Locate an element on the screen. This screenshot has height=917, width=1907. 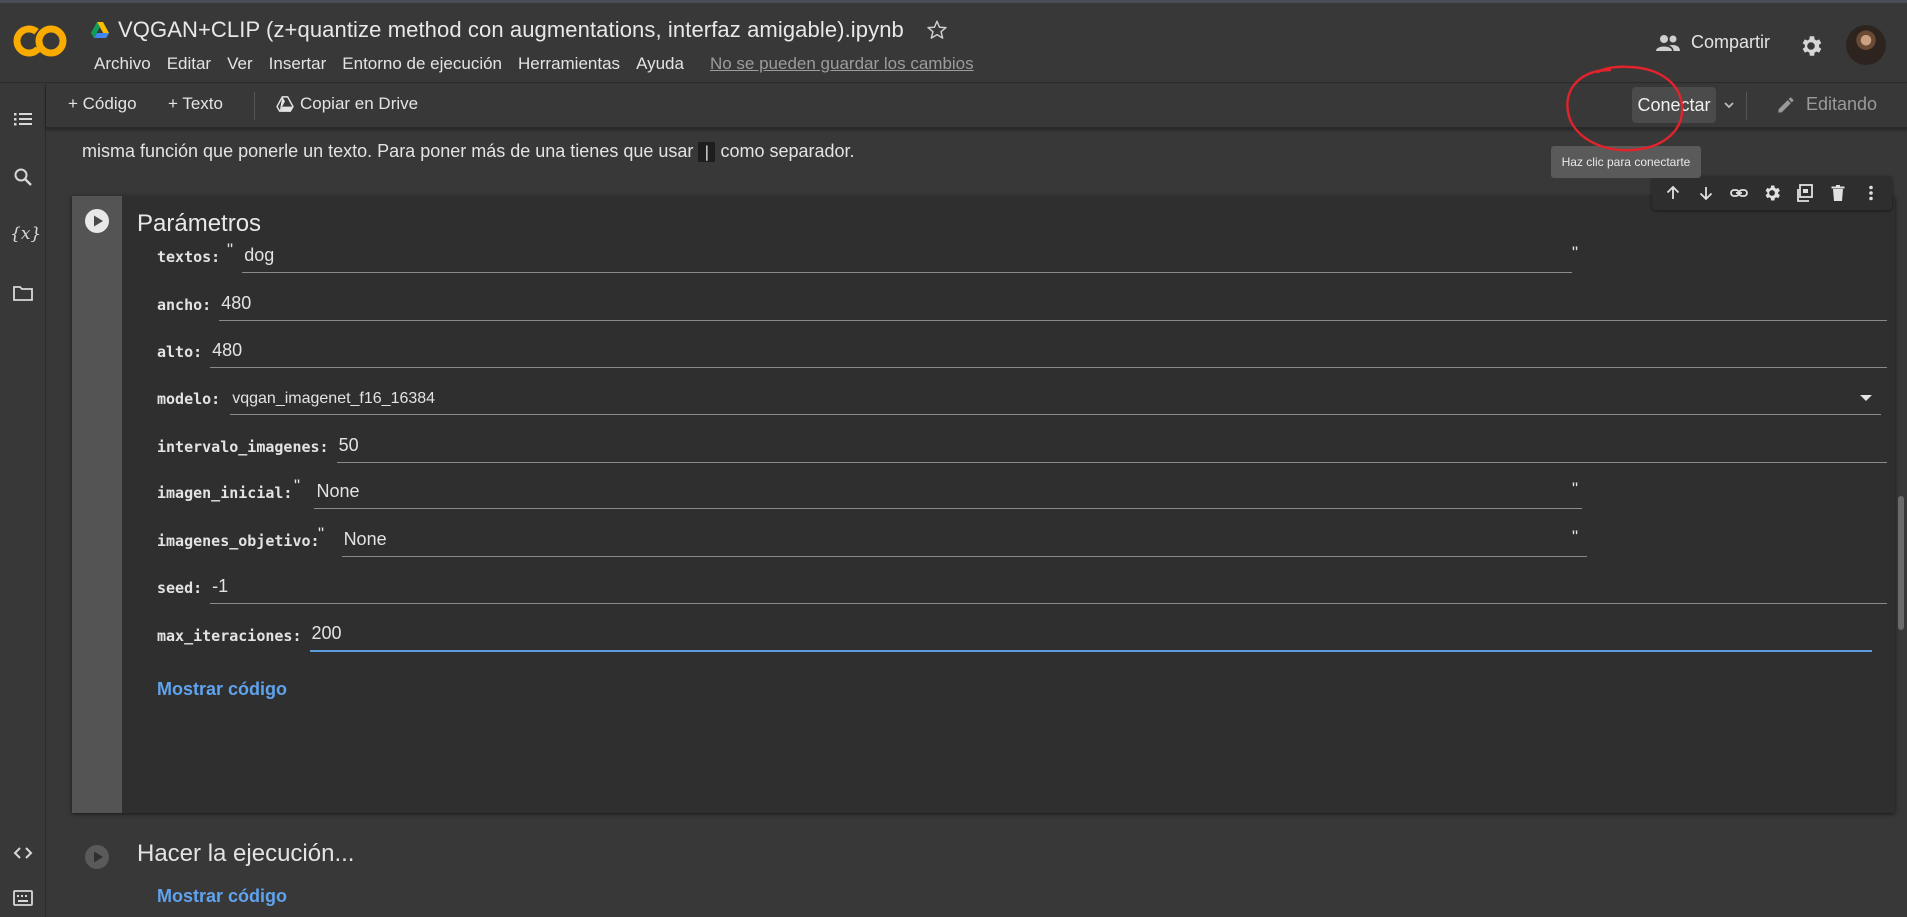
intervalo-imagenes-value: 50 is located at coordinates (348, 445).